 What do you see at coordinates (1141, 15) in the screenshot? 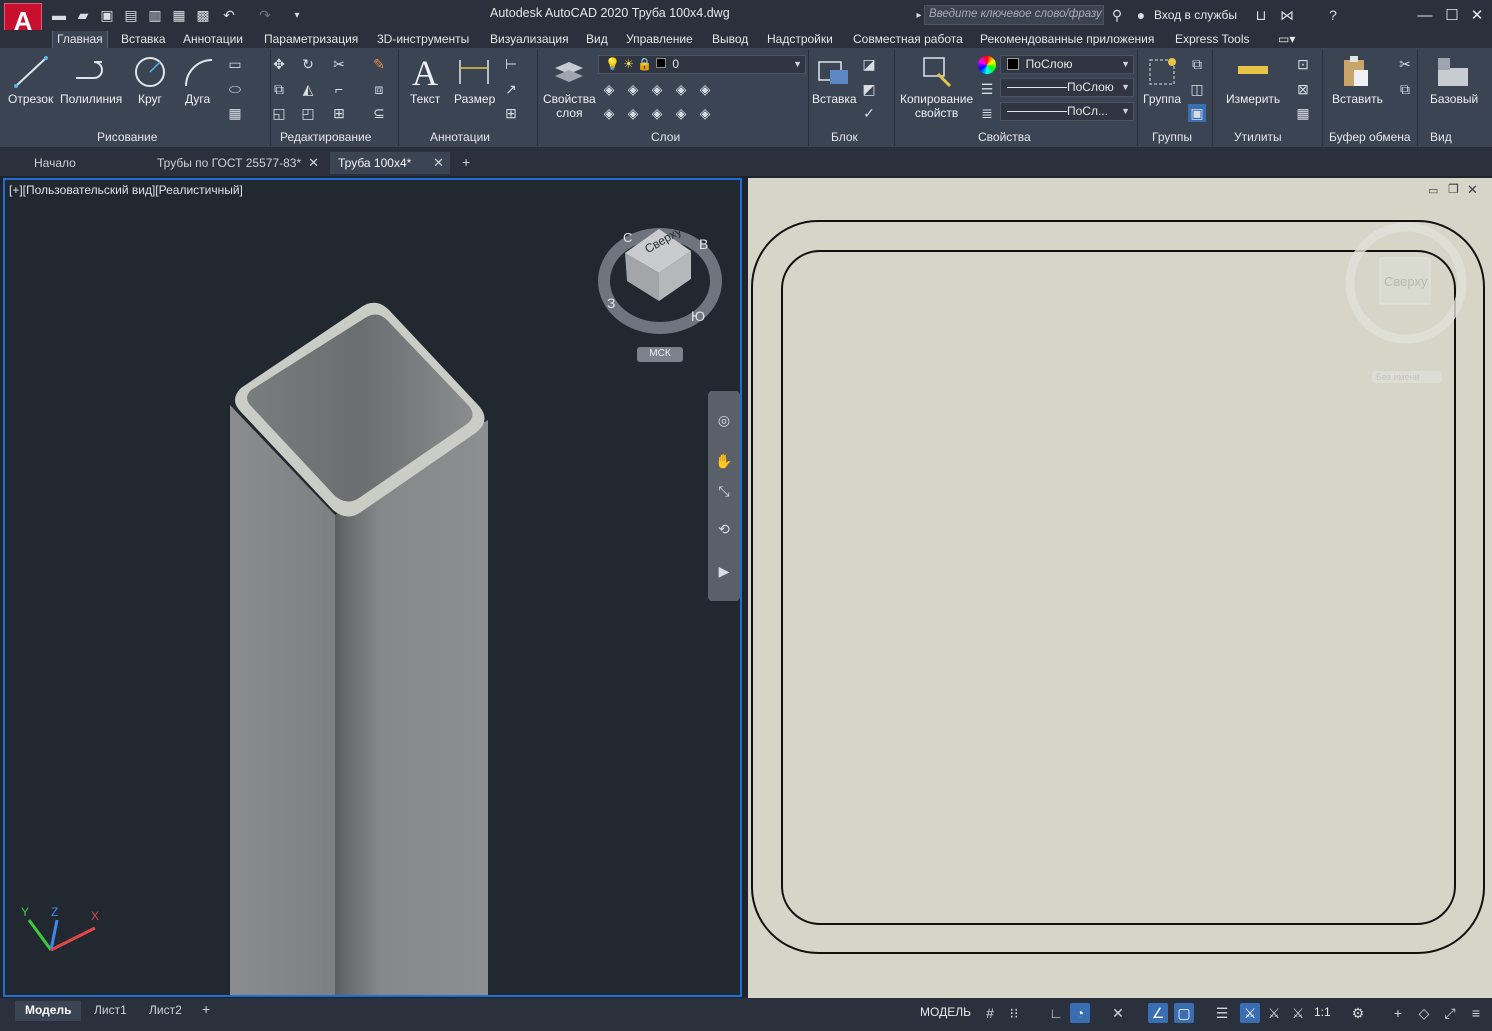
I see `user-icon: ●` at bounding box center [1141, 15].